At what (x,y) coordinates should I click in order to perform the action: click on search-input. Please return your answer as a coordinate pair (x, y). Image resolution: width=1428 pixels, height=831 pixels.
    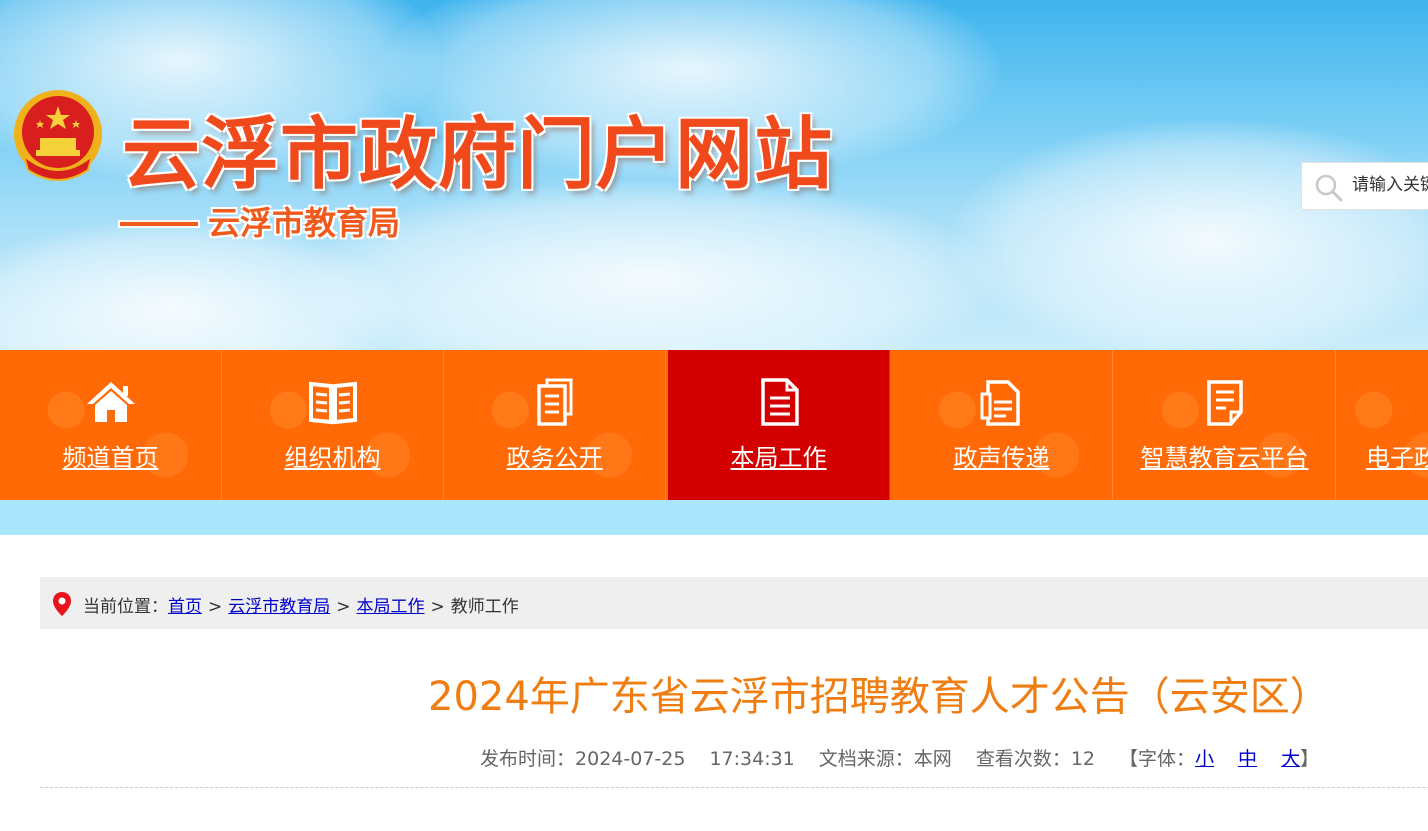
    Looking at the image, I should click on (1390, 185).